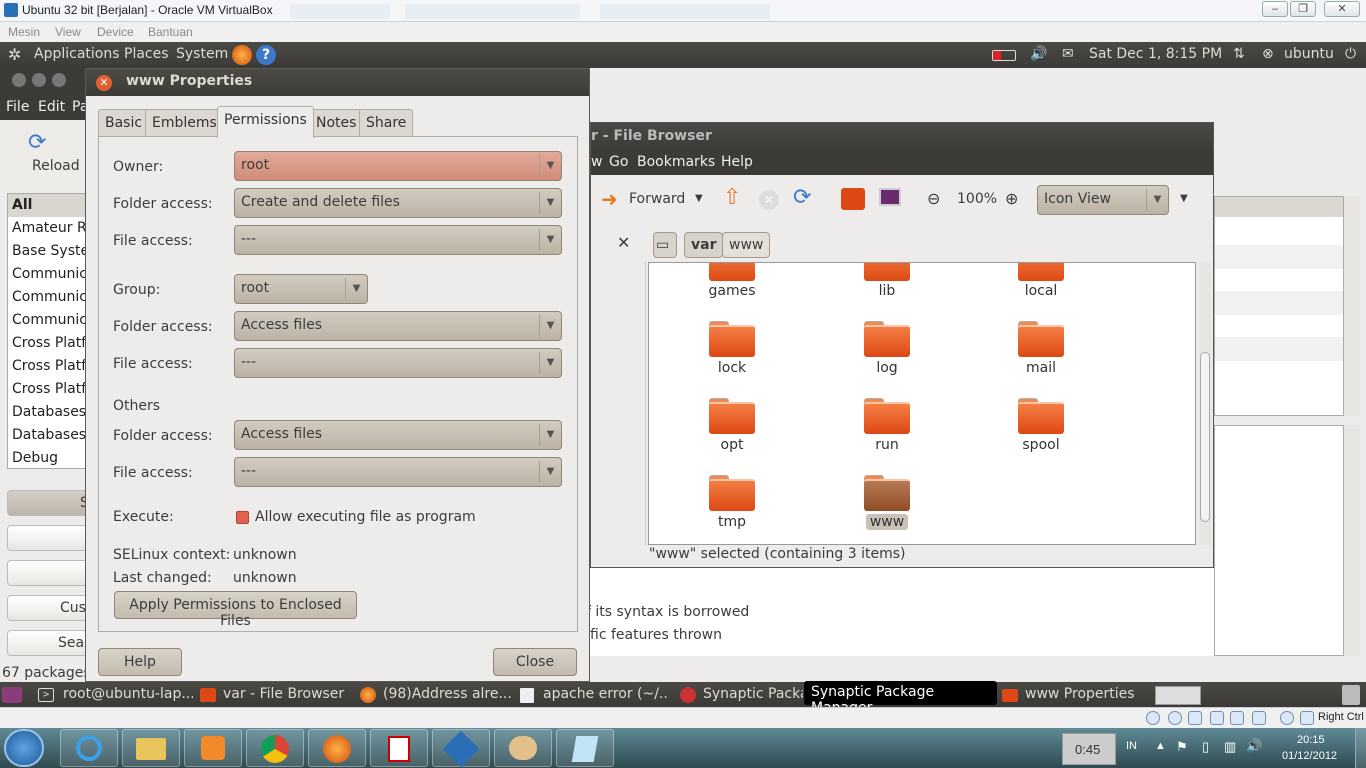 The height and width of the screenshot is (768, 1366). What do you see at coordinates (1182, 747) in the screenshot?
I see `action-center-icon: ⚑` at bounding box center [1182, 747].